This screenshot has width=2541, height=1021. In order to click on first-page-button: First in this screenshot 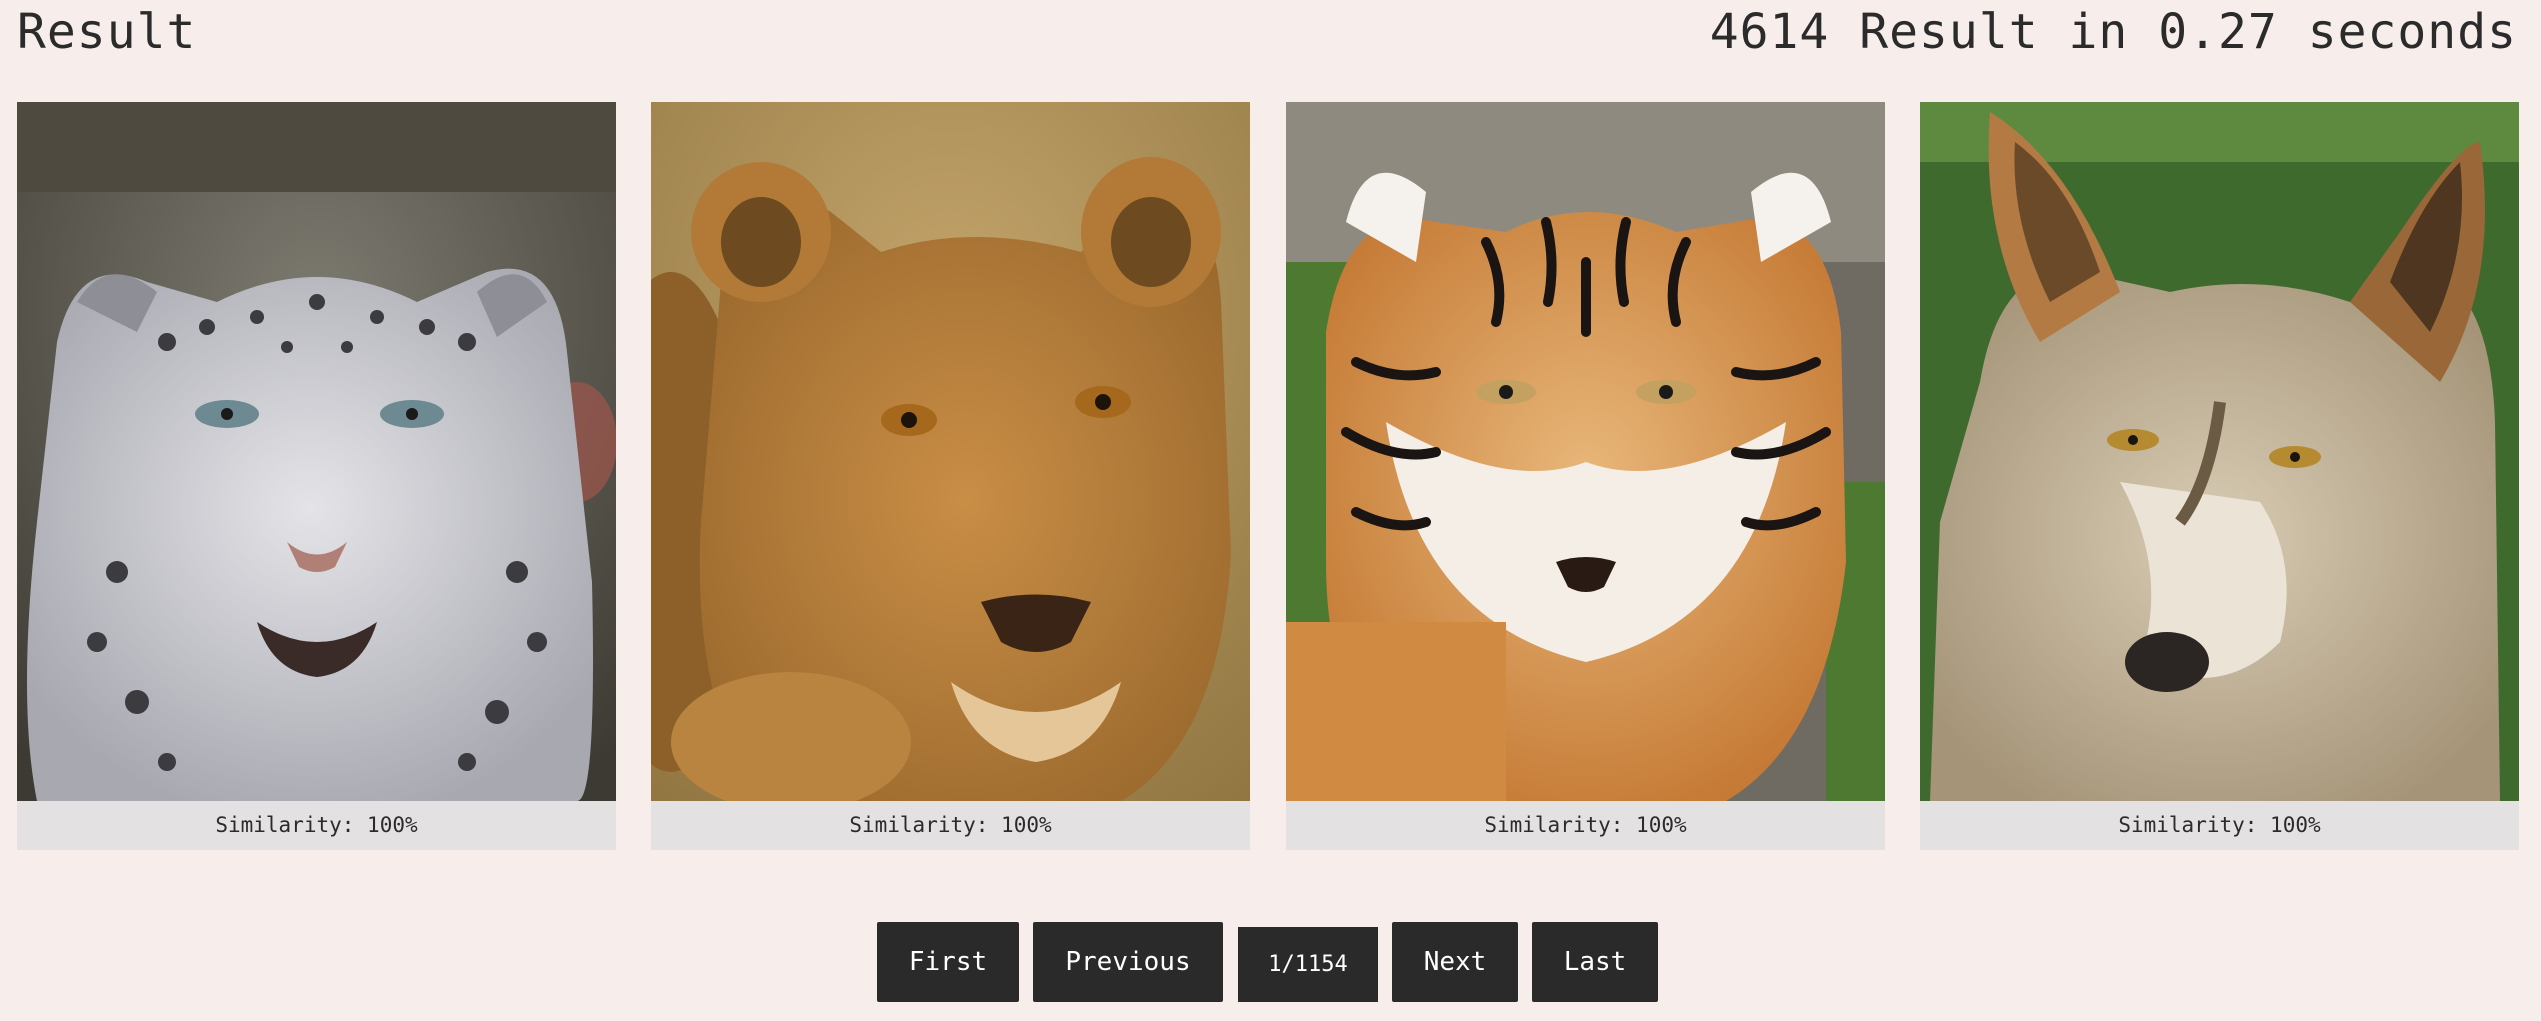, I will do `click(948, 962)`.